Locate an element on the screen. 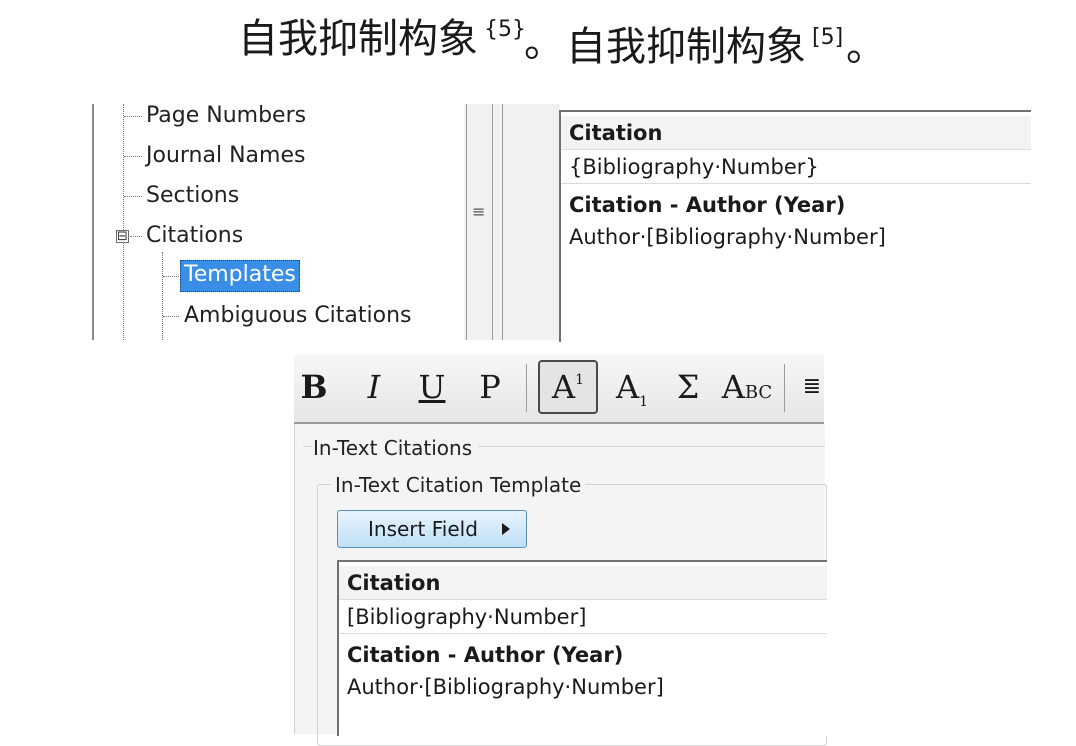  justify-icon: ≣ is located at coordinates (812, 387).